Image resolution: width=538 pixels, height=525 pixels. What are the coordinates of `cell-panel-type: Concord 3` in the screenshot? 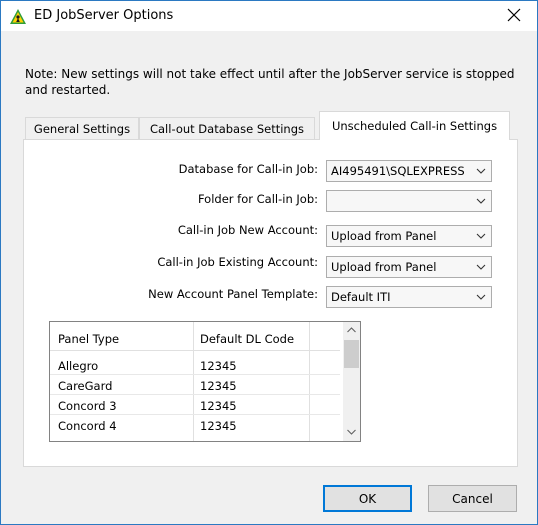 It's located at (87, 406).